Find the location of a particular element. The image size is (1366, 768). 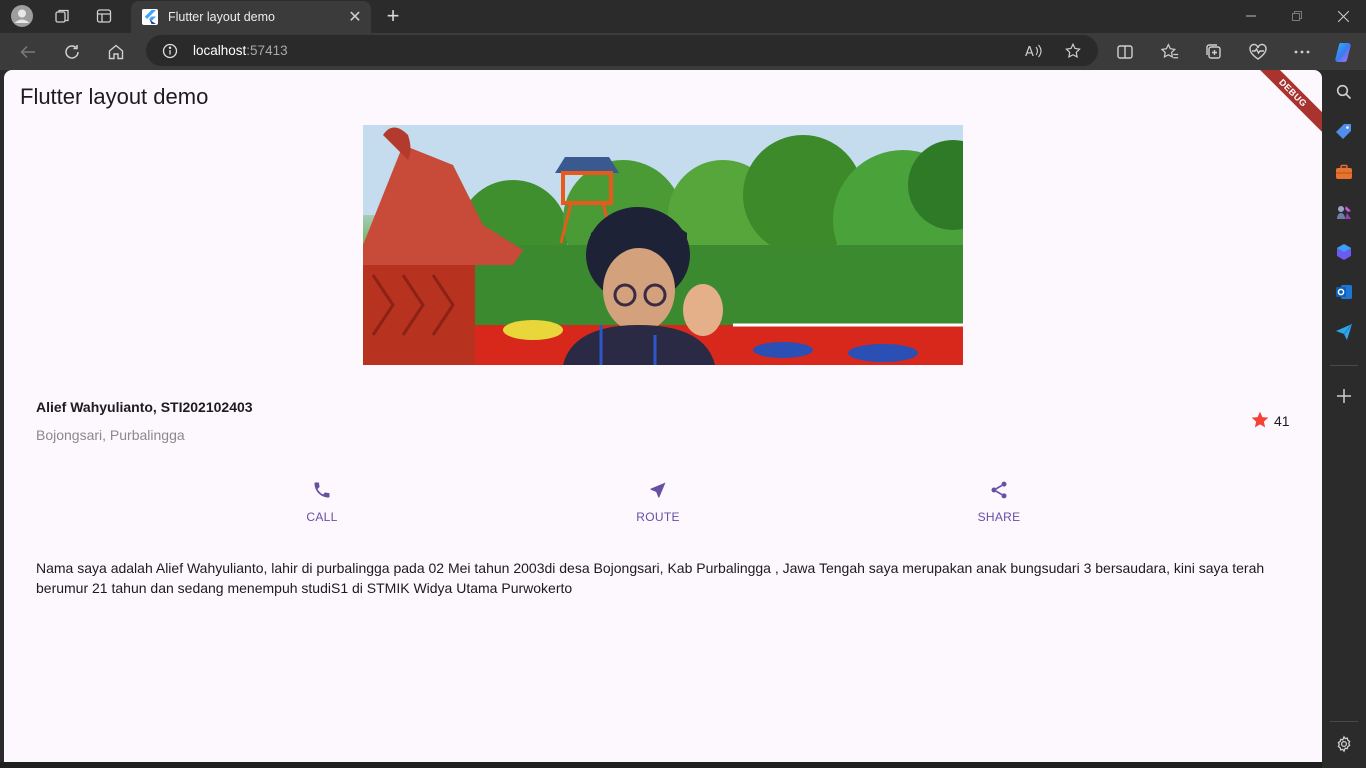

games-icon is located at coordinates (1344, 212).